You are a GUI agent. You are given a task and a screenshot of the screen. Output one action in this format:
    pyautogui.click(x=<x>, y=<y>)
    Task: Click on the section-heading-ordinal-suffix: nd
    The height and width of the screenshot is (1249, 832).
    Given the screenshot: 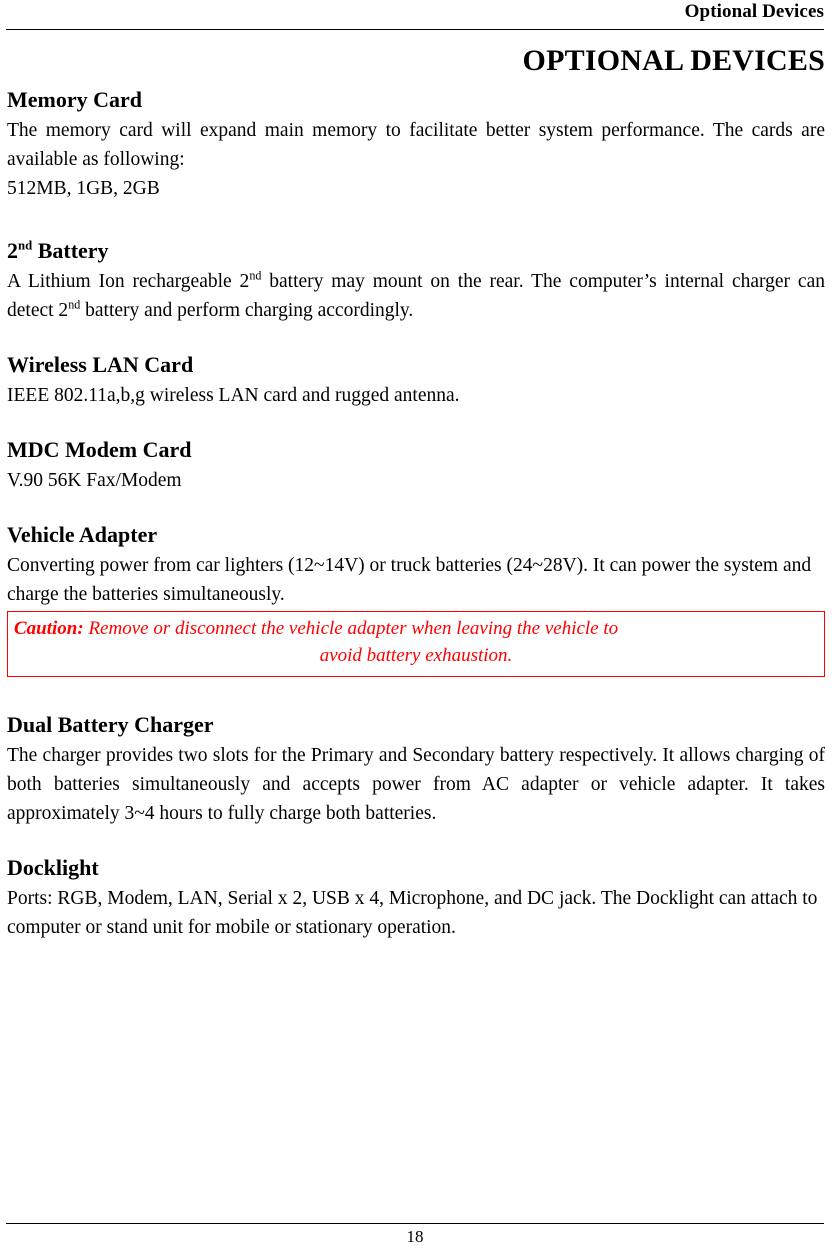 What is the action you would take?
    pyautogui.click(x=25, y=245)
    